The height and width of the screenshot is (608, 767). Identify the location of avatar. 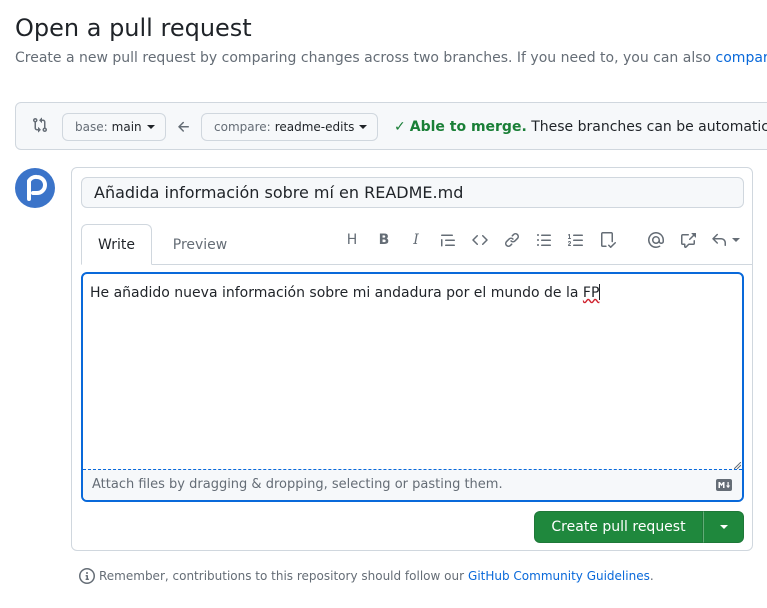
(35, 188).